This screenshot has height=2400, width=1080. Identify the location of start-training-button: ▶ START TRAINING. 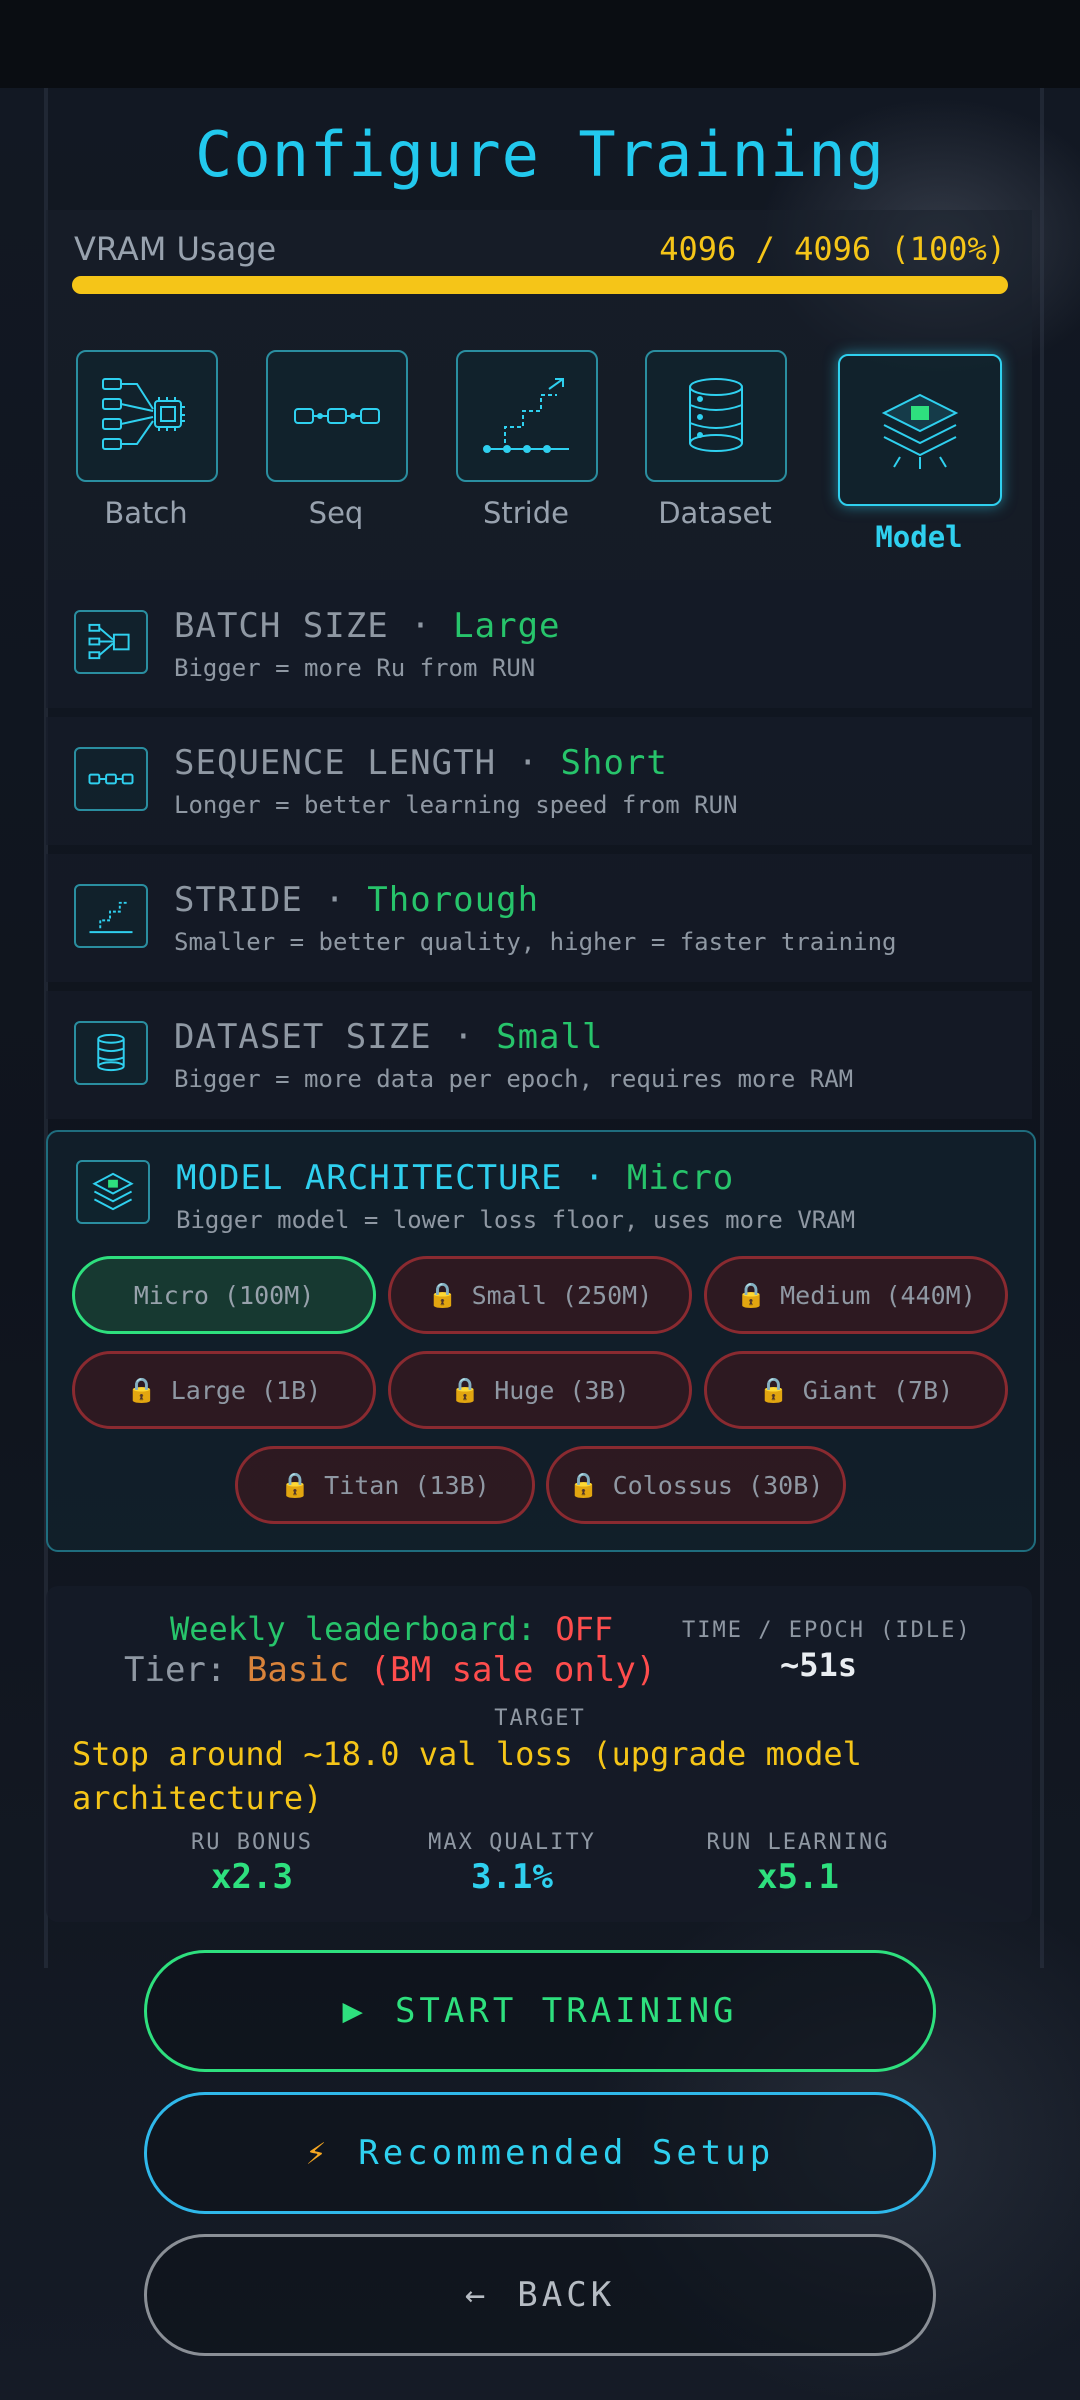
(540, 2011).